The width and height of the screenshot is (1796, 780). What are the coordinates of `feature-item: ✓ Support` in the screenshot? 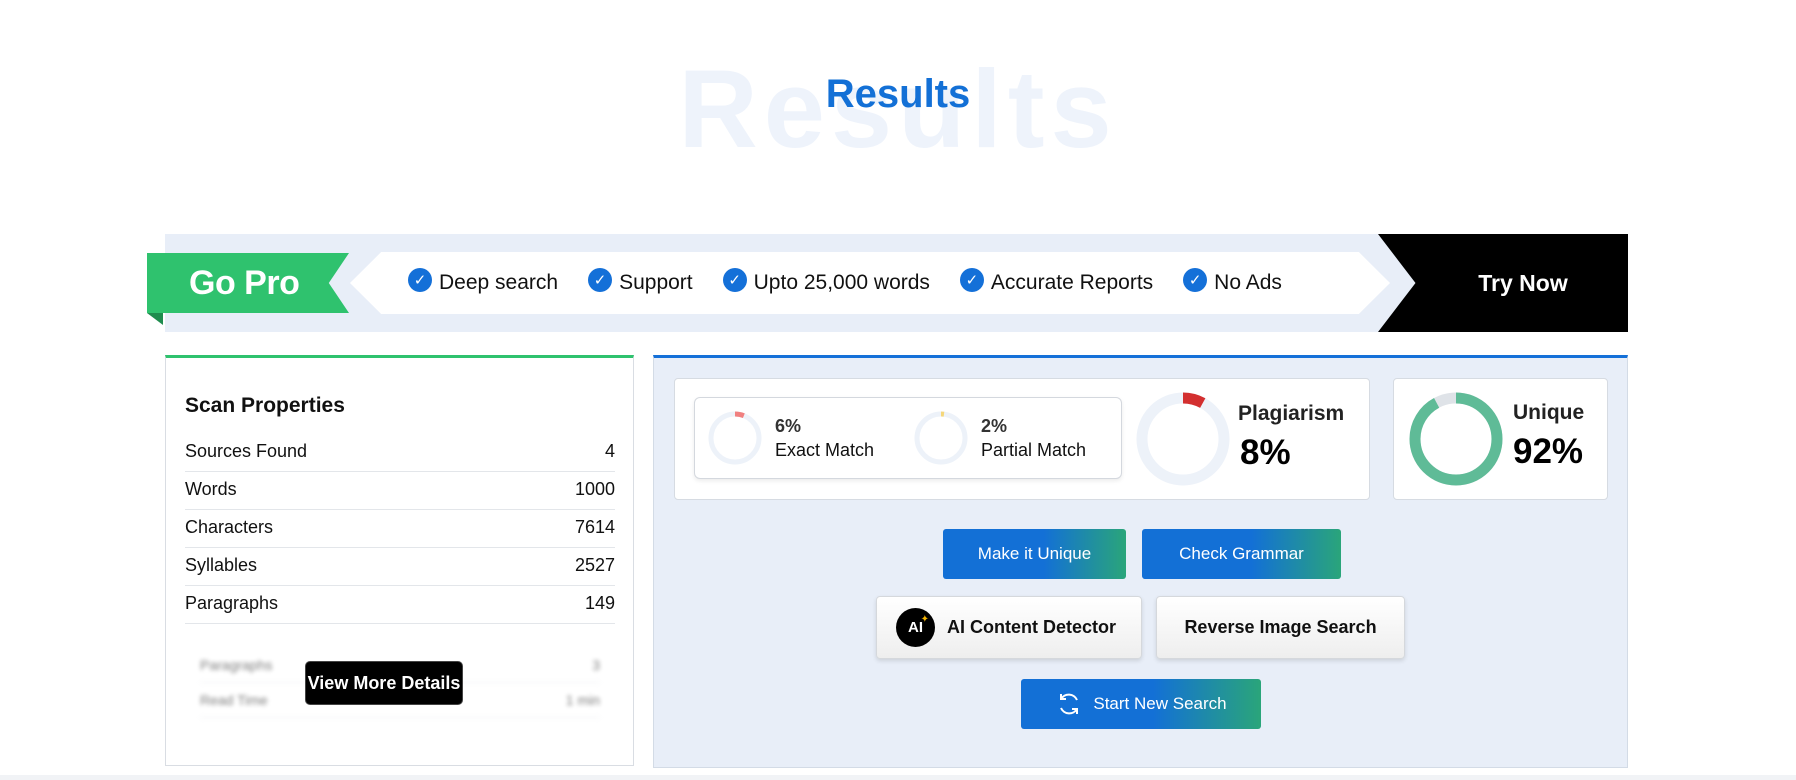 It's located at (640, 281).